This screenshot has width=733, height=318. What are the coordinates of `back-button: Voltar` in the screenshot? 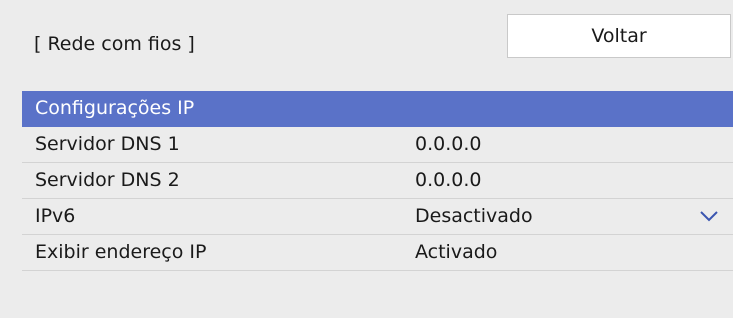 It's located at (619, 36).